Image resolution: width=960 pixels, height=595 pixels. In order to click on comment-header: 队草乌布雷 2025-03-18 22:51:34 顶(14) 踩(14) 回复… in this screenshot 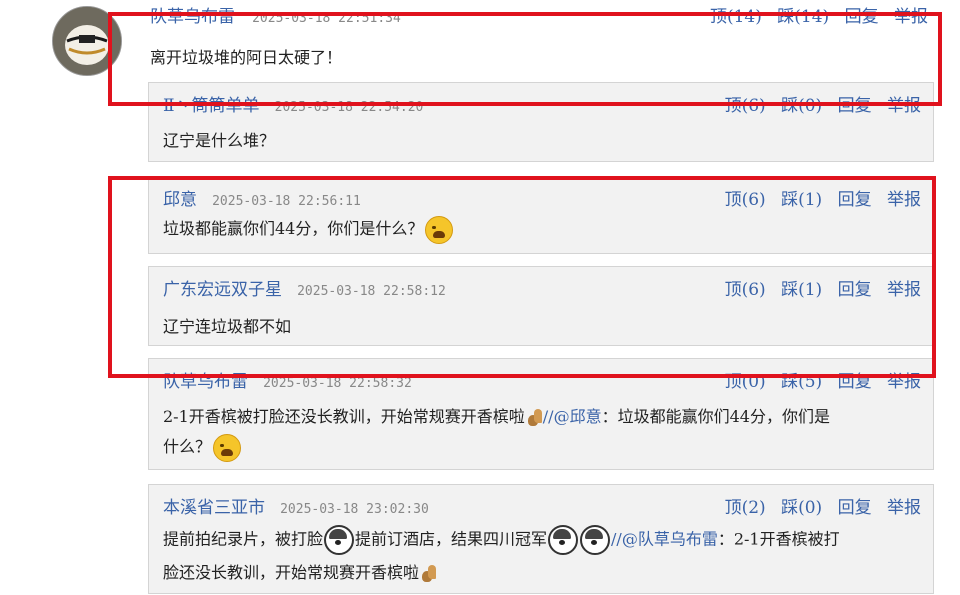, I will do `click(539, 14)`.